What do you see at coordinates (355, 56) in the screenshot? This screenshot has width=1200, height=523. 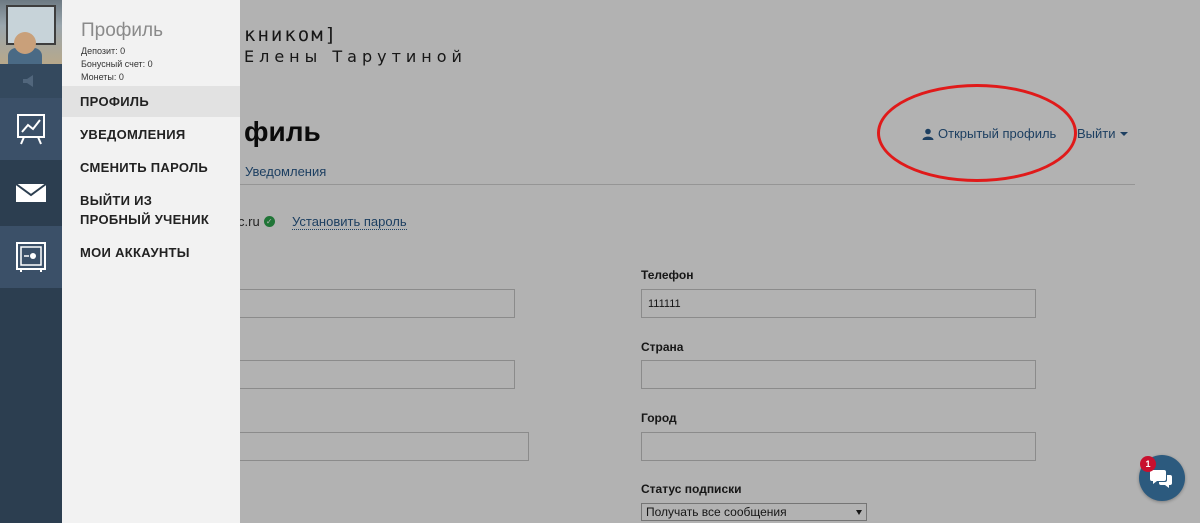 I see `brand-subtitle: Елены Тарутиной` at bounding box center [355, 56].